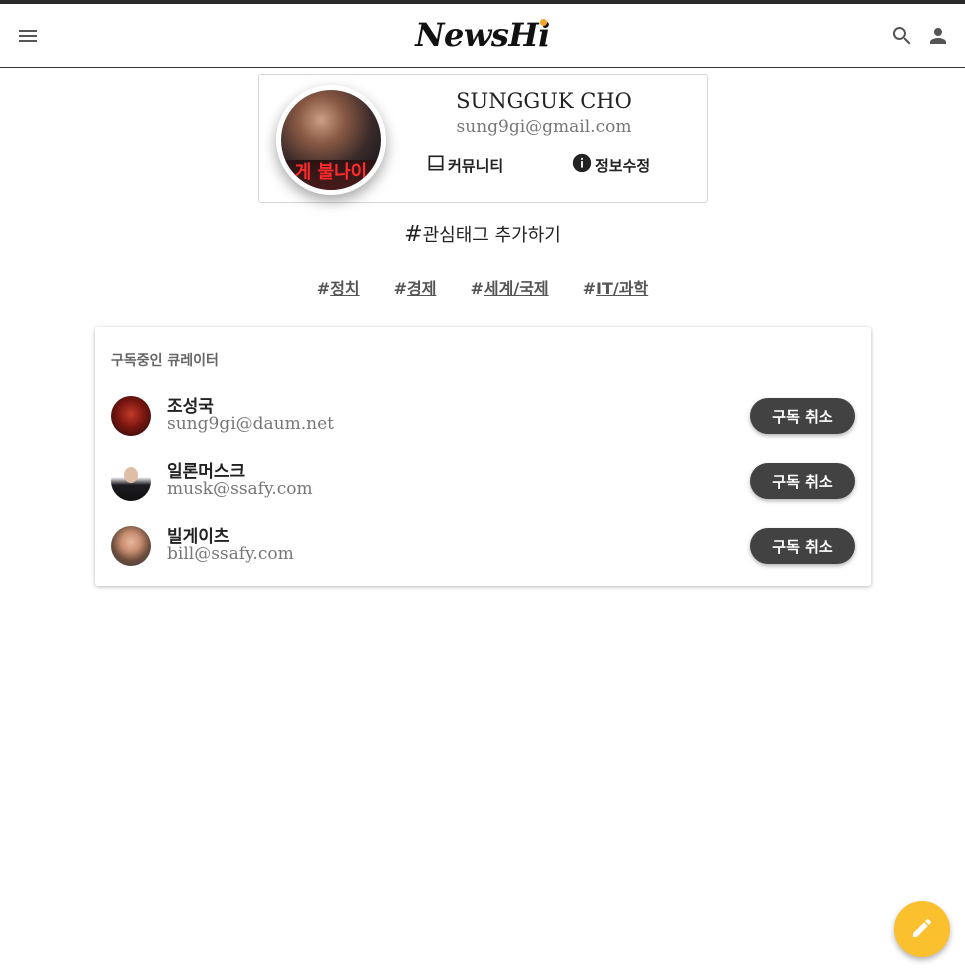 This screenshot has width=965, height=972. Describe the element at coordinates (483, 546) in the screenshot. I see `list-item: 빌게이츠 bill@ssafy.com 구독 취소` at that location.